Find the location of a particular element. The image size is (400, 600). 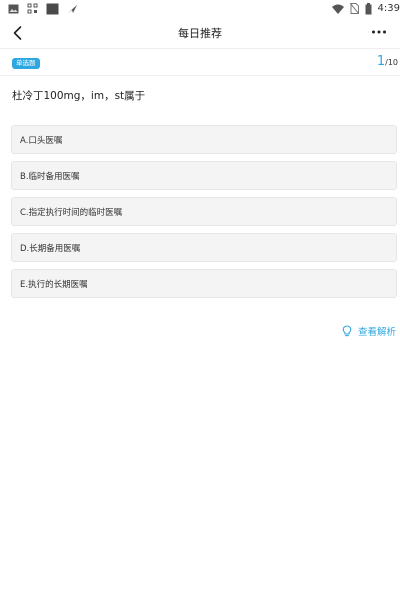

battery-icon is located at coordinates (368, 8).